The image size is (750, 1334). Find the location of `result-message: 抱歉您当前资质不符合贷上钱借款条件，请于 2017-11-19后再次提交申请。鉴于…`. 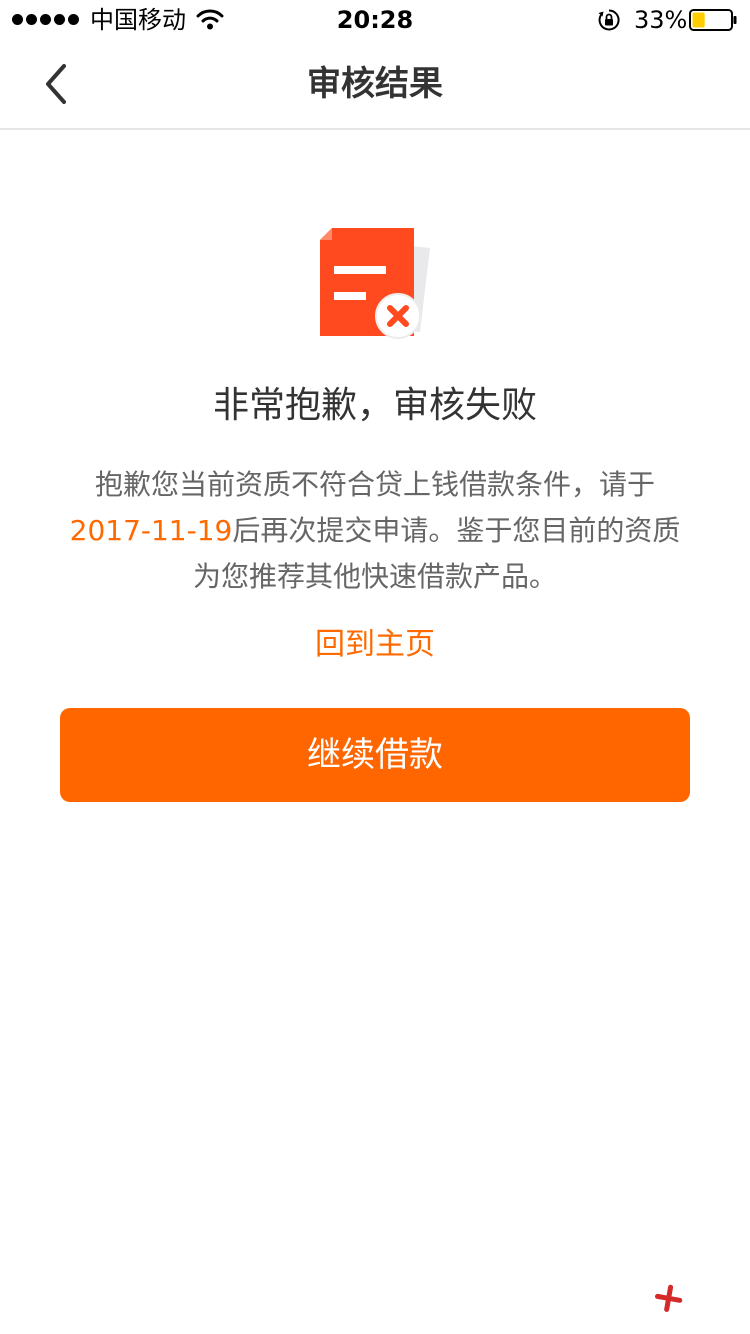

result-message: 抱歉您当前资质不符合贷上钱借款条件，请于 2017-11-19后再次提交申请。鉴于… is located at coordinates (375, 531).